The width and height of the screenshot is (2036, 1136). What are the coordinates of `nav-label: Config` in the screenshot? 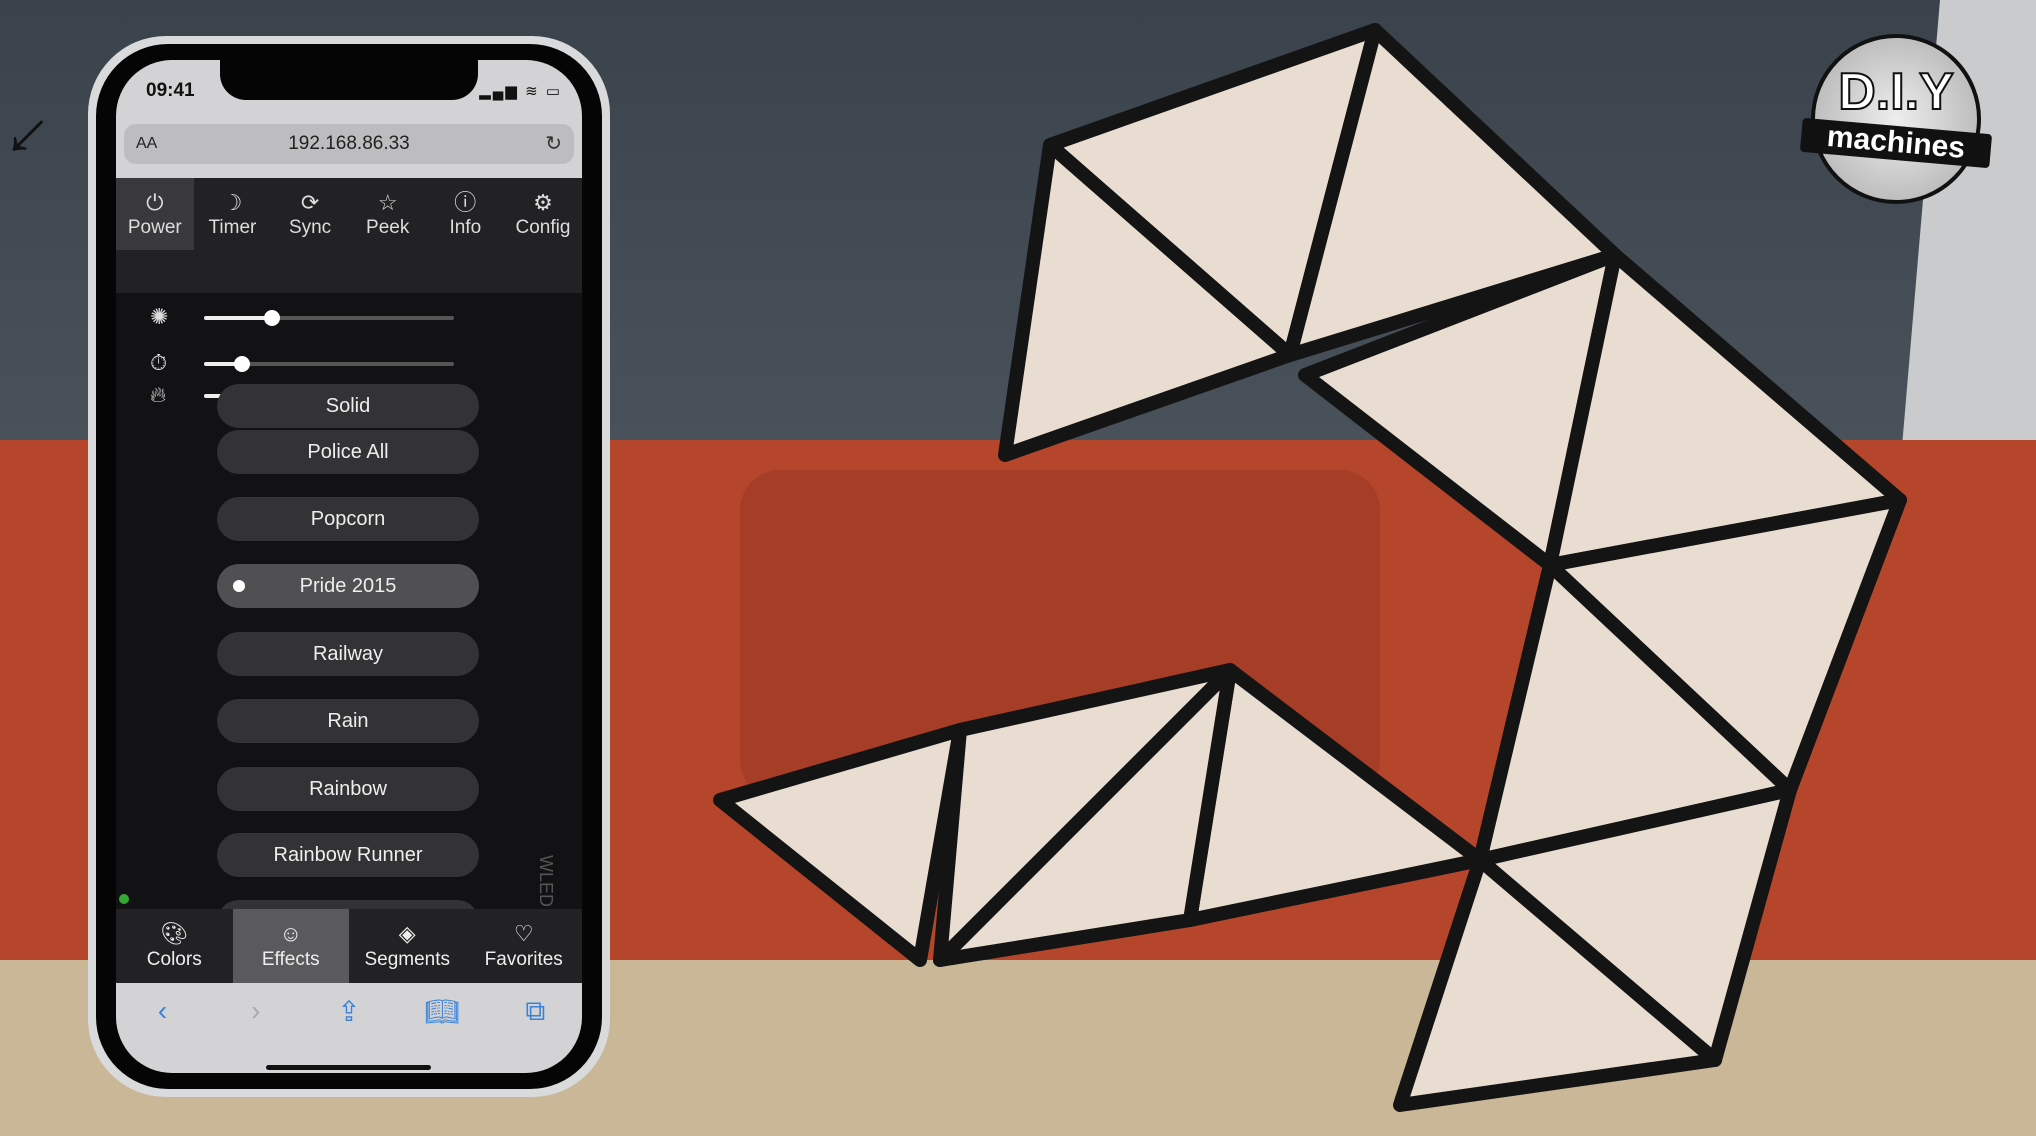 It's located at (543, 227).